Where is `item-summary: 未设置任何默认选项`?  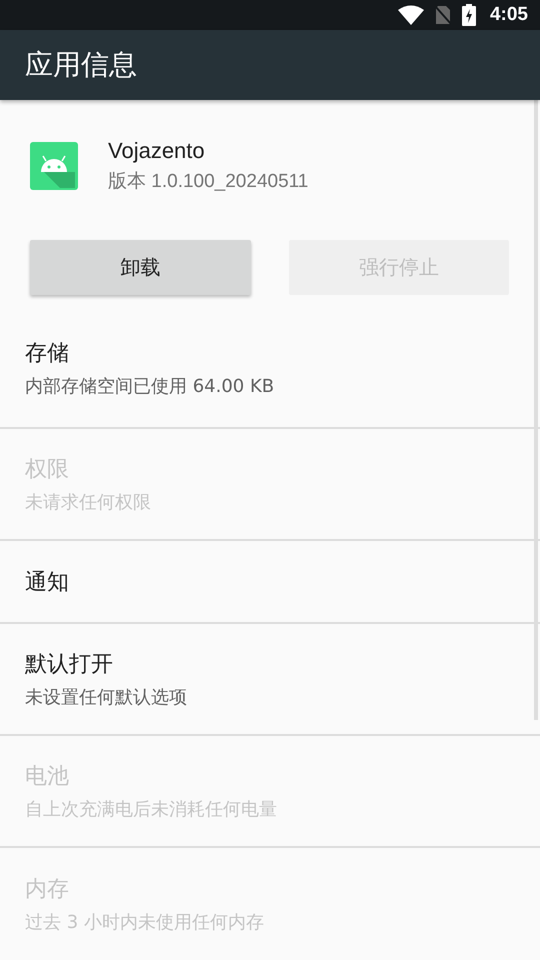 item-summary: 未设置任何默认选项 is located at coordinates (106, 697).